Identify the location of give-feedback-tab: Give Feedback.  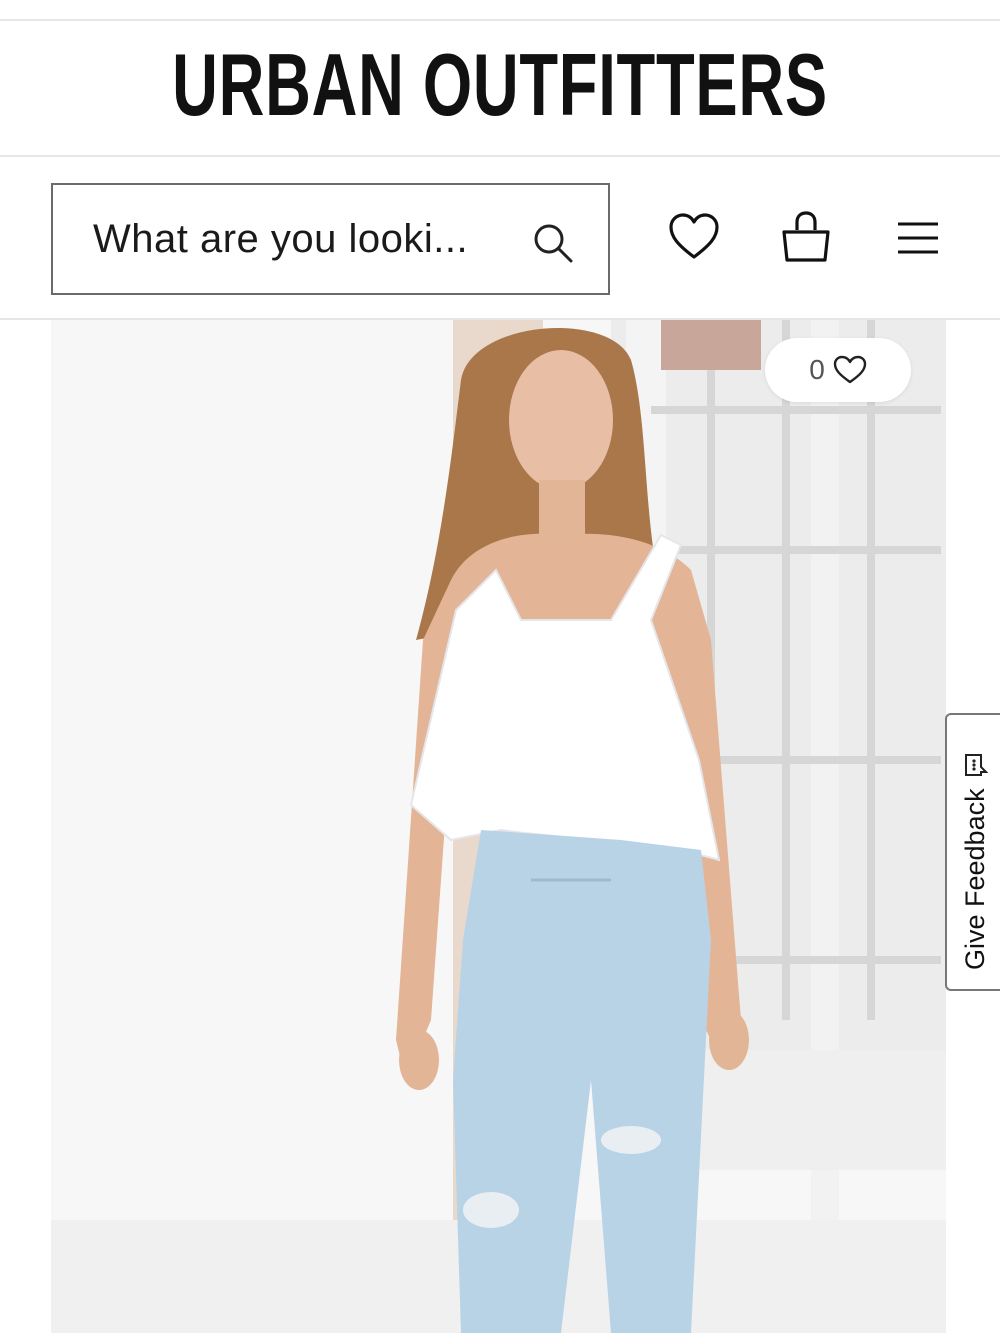
(972, 852).